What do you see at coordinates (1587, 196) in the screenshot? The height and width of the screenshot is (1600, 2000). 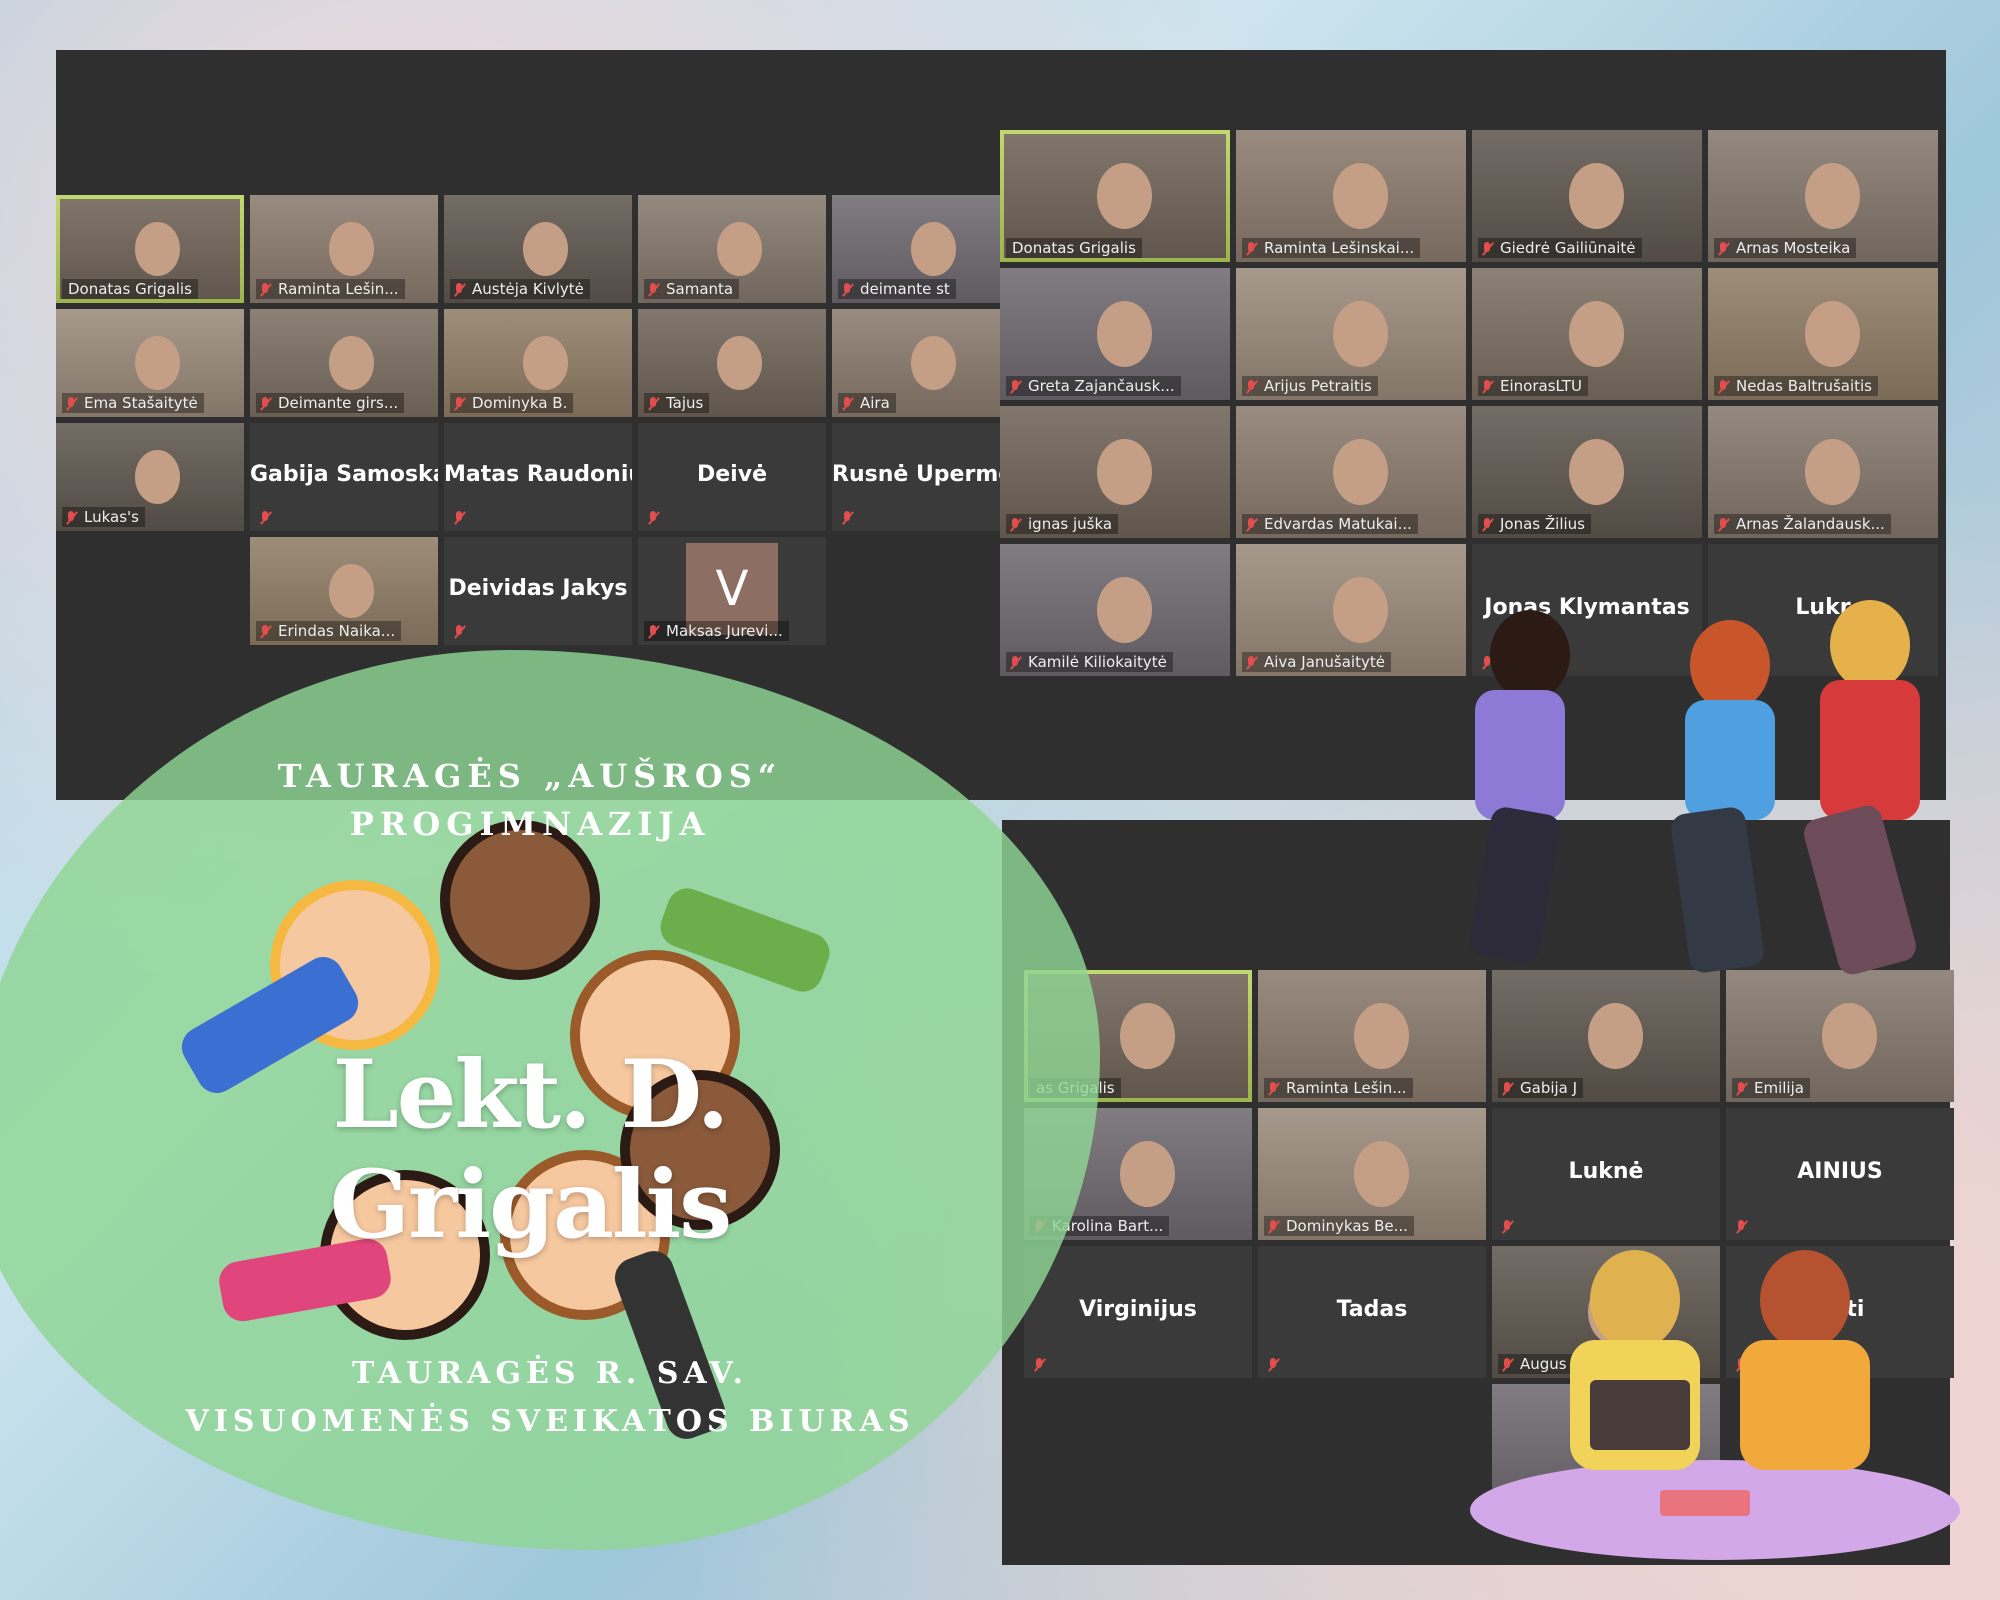 I see `participant-tile: Giedrė Gailiūnaitė` at bounding box center [1587, 196].